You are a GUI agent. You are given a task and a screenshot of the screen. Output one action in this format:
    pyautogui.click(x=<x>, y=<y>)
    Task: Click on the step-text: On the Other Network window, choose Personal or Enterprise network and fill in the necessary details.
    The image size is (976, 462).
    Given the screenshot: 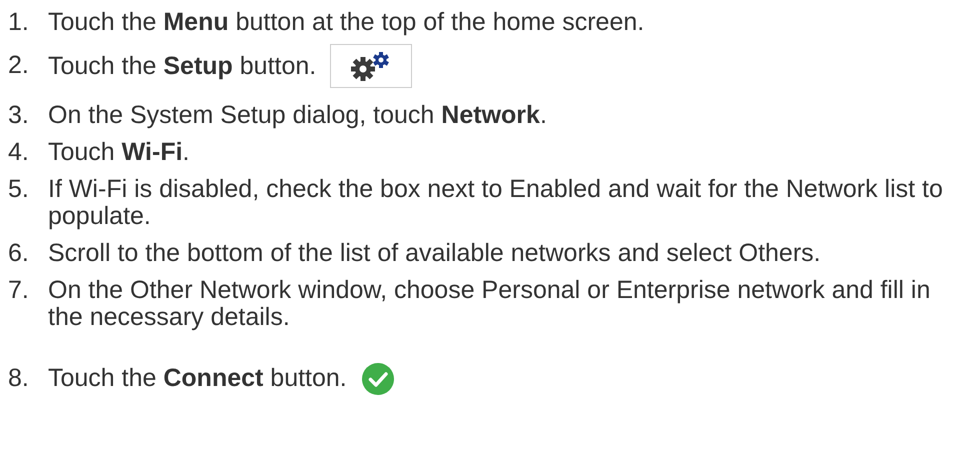 What is the action you would take?
    pyautogui.click(x=490, y=304)
    